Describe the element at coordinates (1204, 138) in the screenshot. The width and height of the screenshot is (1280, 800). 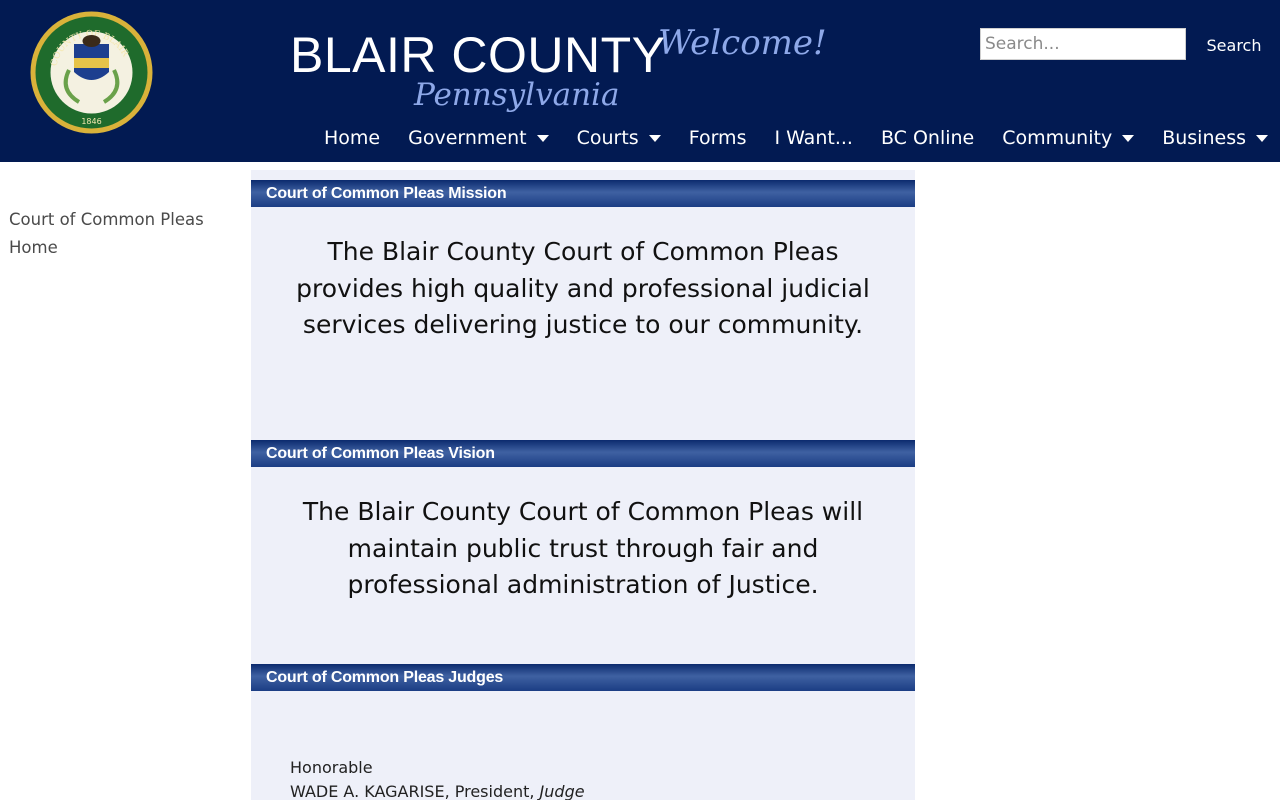
I see `nav-label: Business` at that location.